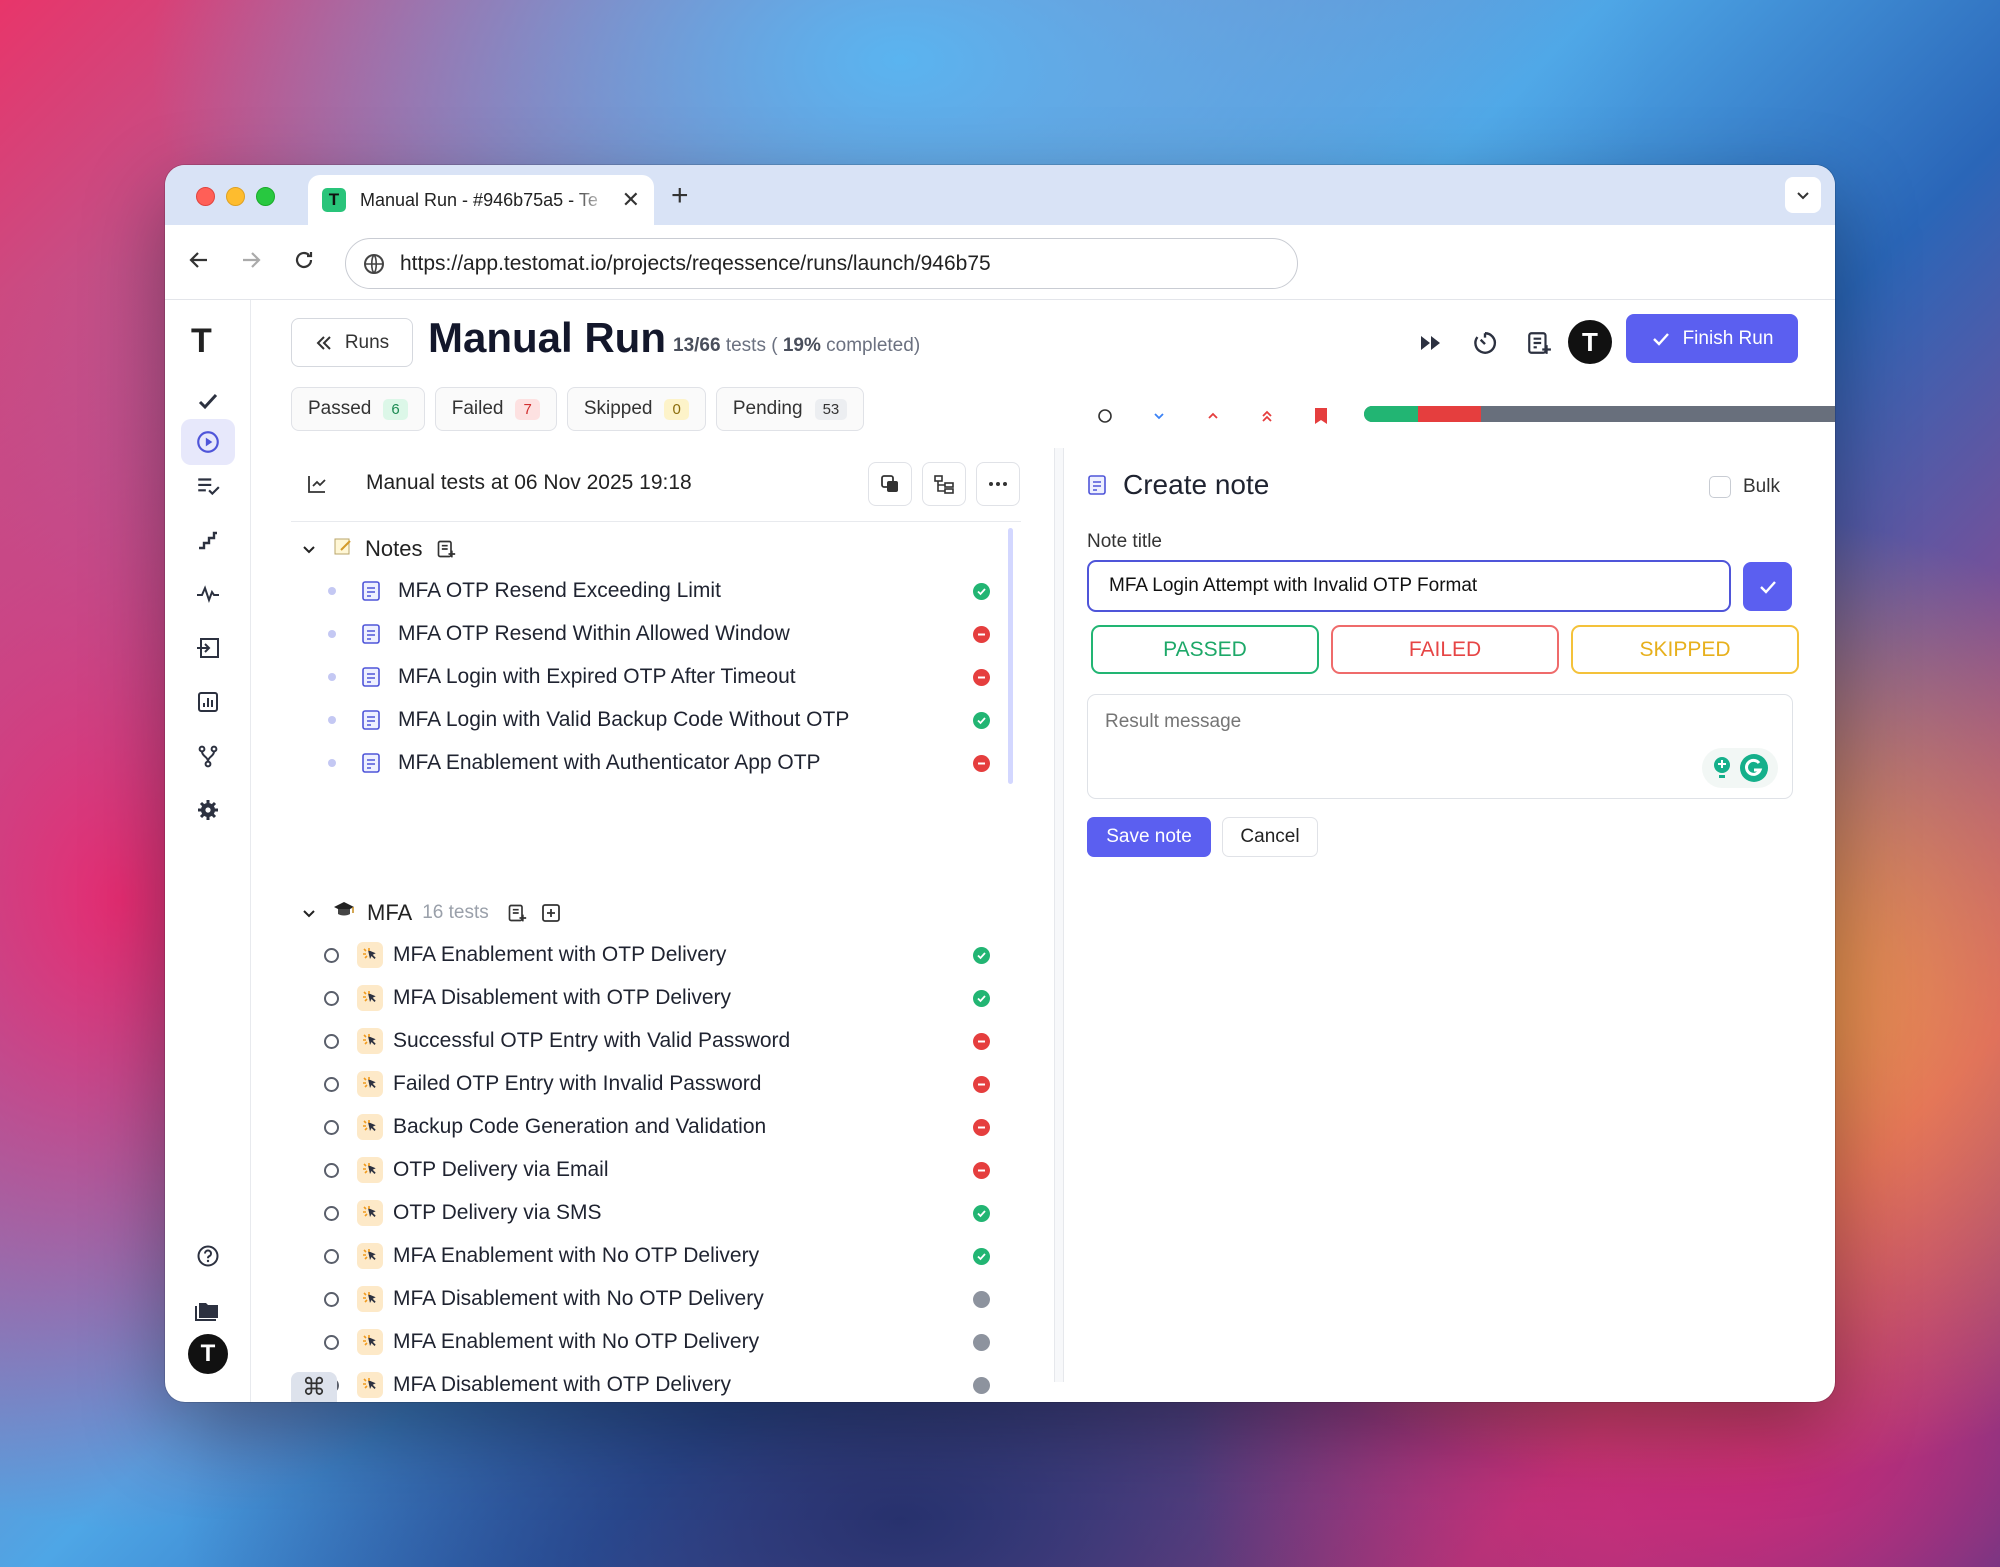  Describe the element at coordinates (1205, 649) in the screenshot. I see `status-passed-button: PASSED` at that location.